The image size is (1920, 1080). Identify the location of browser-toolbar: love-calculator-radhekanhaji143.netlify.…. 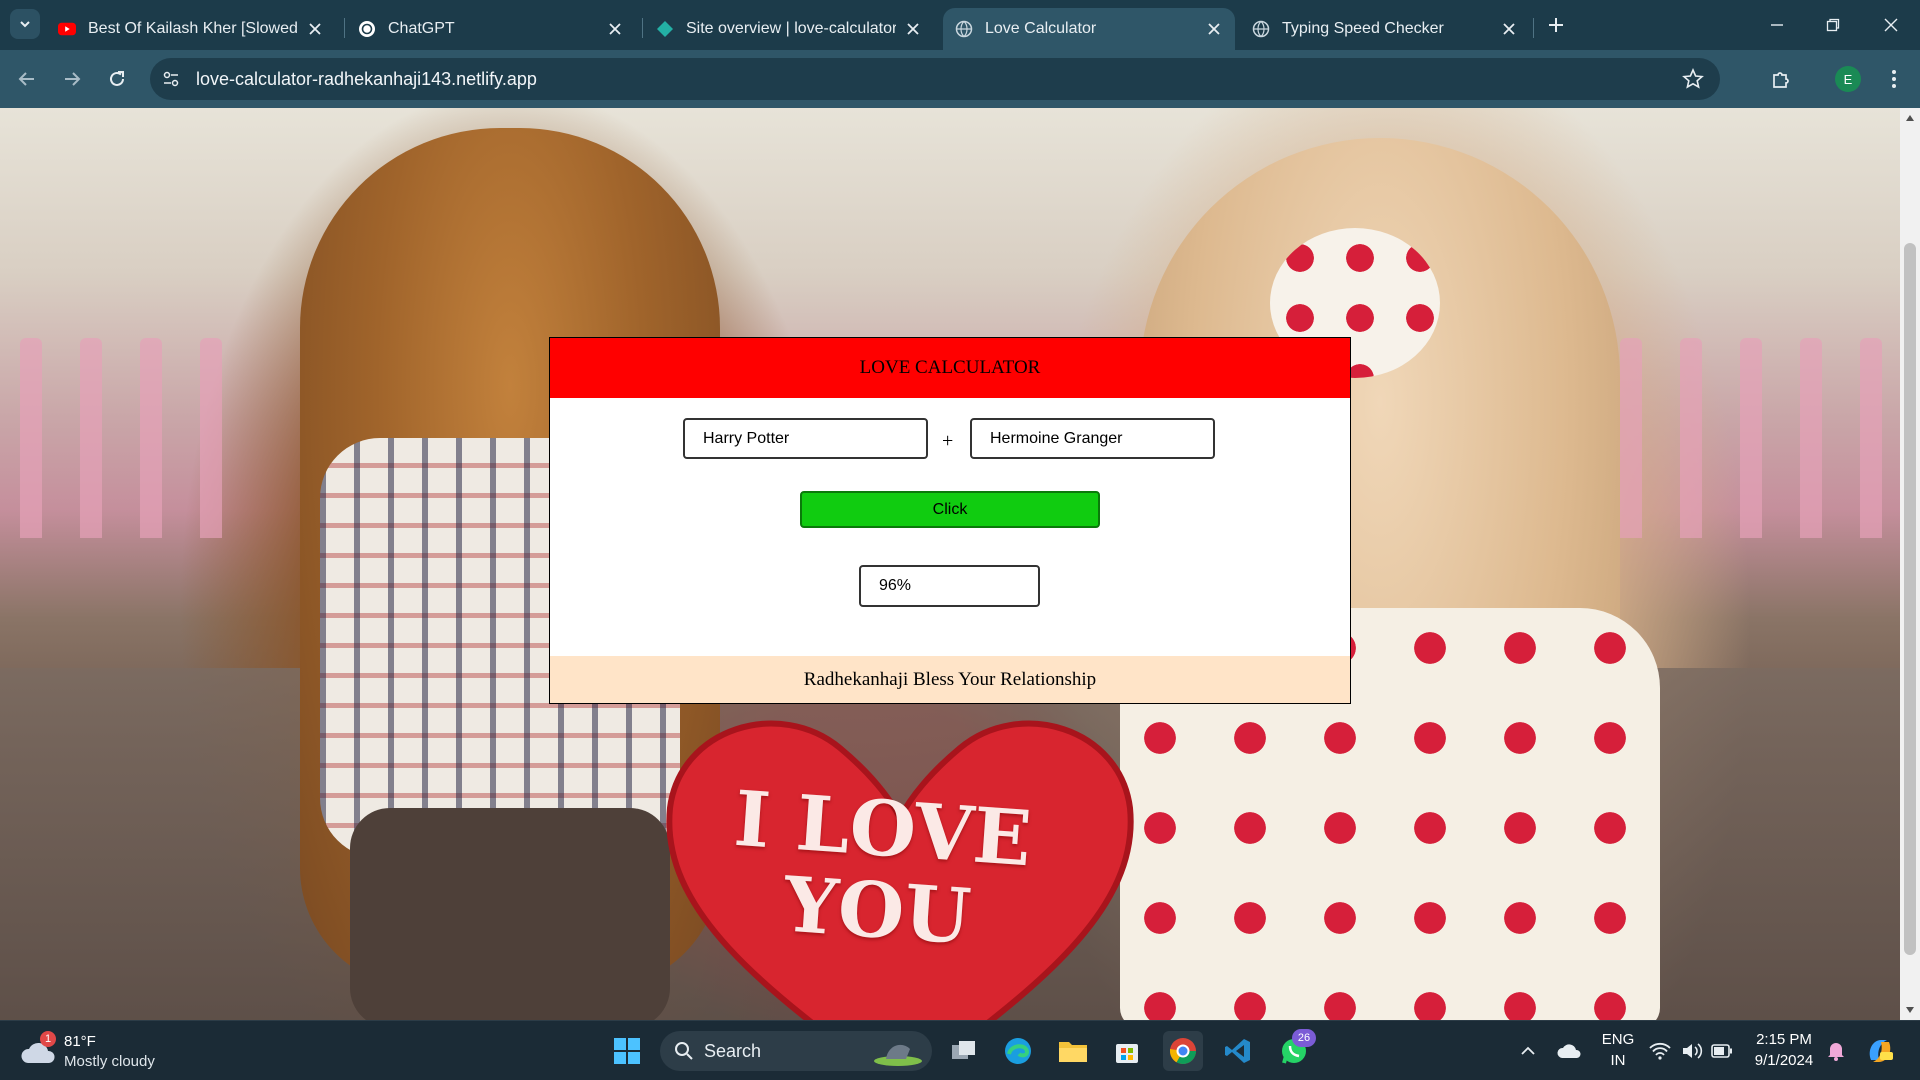
(960, 79).